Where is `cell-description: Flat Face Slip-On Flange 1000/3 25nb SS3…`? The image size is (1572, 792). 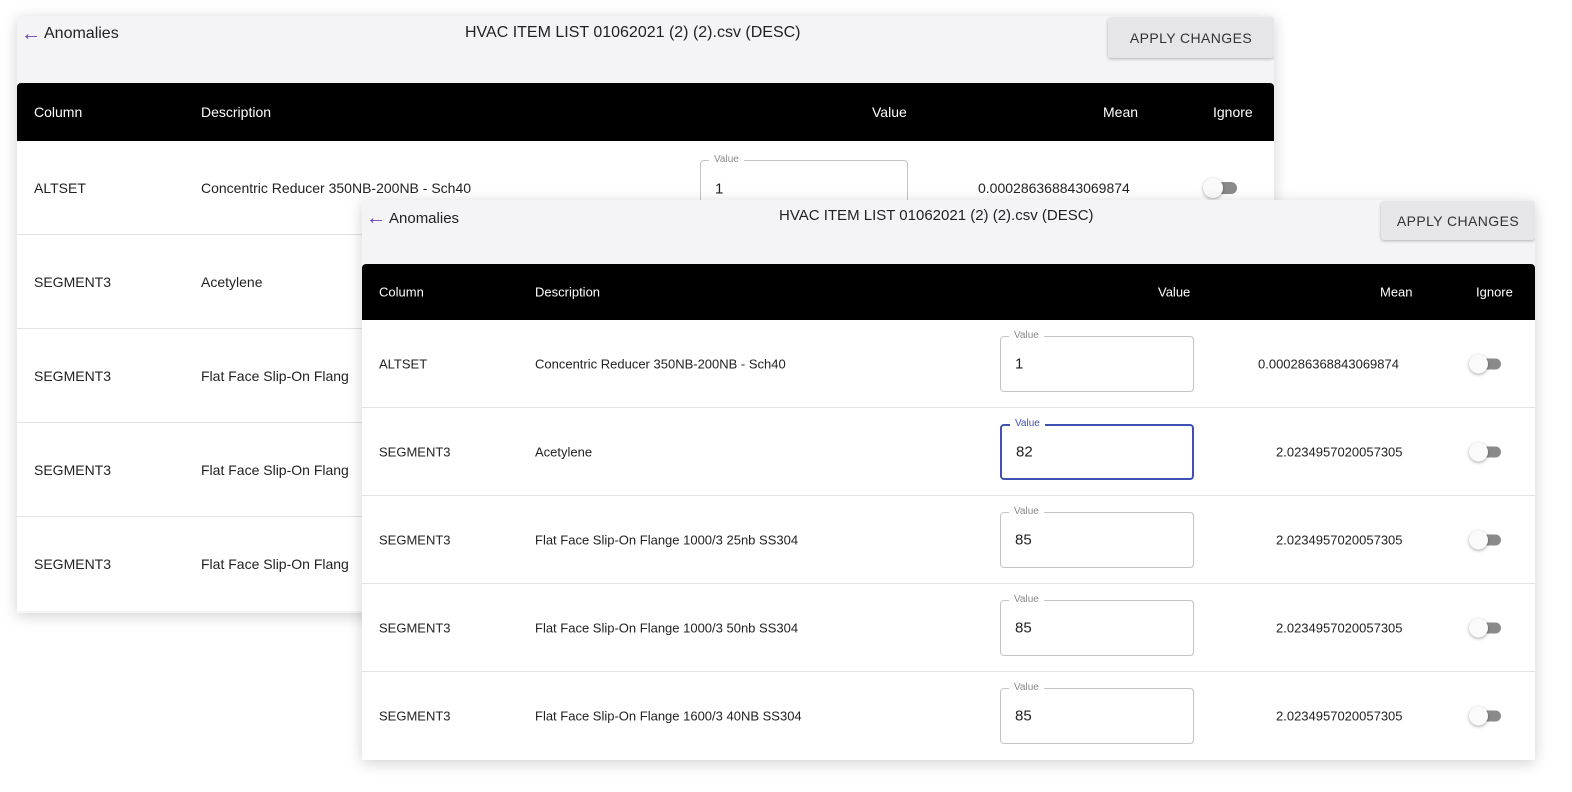
cell-description: Flat Face Slip-On Flange 1000/3 25nb SS3… is located at coordinates (667, 539).